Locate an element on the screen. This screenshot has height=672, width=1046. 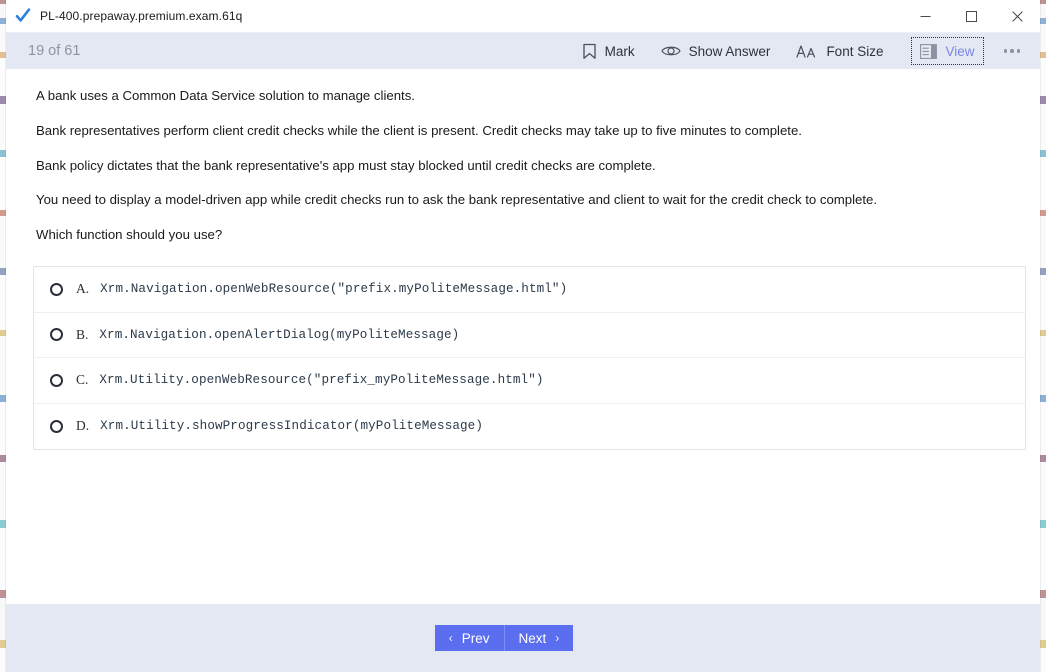
minimize-icon is located at coordinates (925, 16).